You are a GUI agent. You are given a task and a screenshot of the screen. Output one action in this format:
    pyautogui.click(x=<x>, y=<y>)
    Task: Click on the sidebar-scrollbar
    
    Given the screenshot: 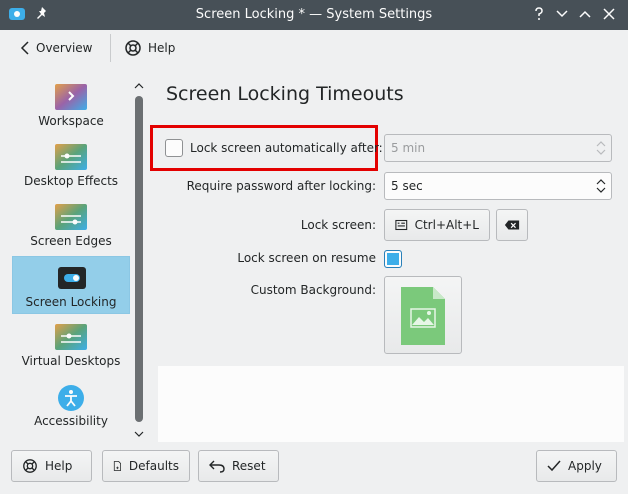 What is the action you would take?
    pyautogui.click(x=139, y=259)
    